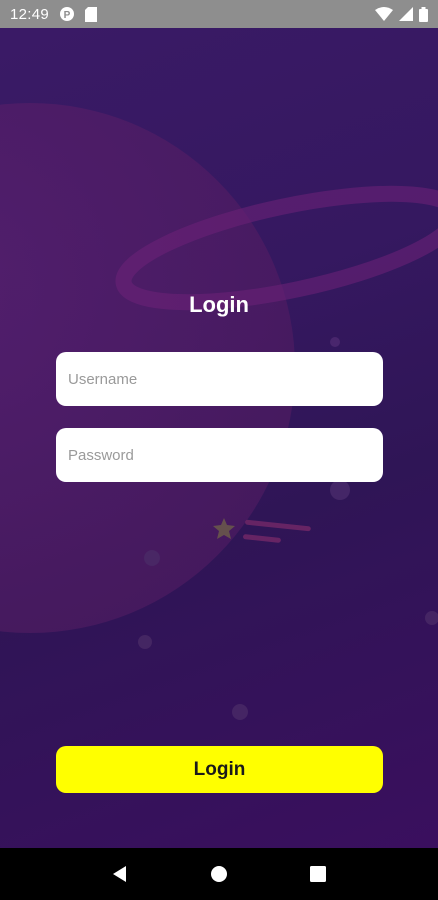 The height and width of the screenshot is (900, 438). I want to click on password-field, so click(219, 455).